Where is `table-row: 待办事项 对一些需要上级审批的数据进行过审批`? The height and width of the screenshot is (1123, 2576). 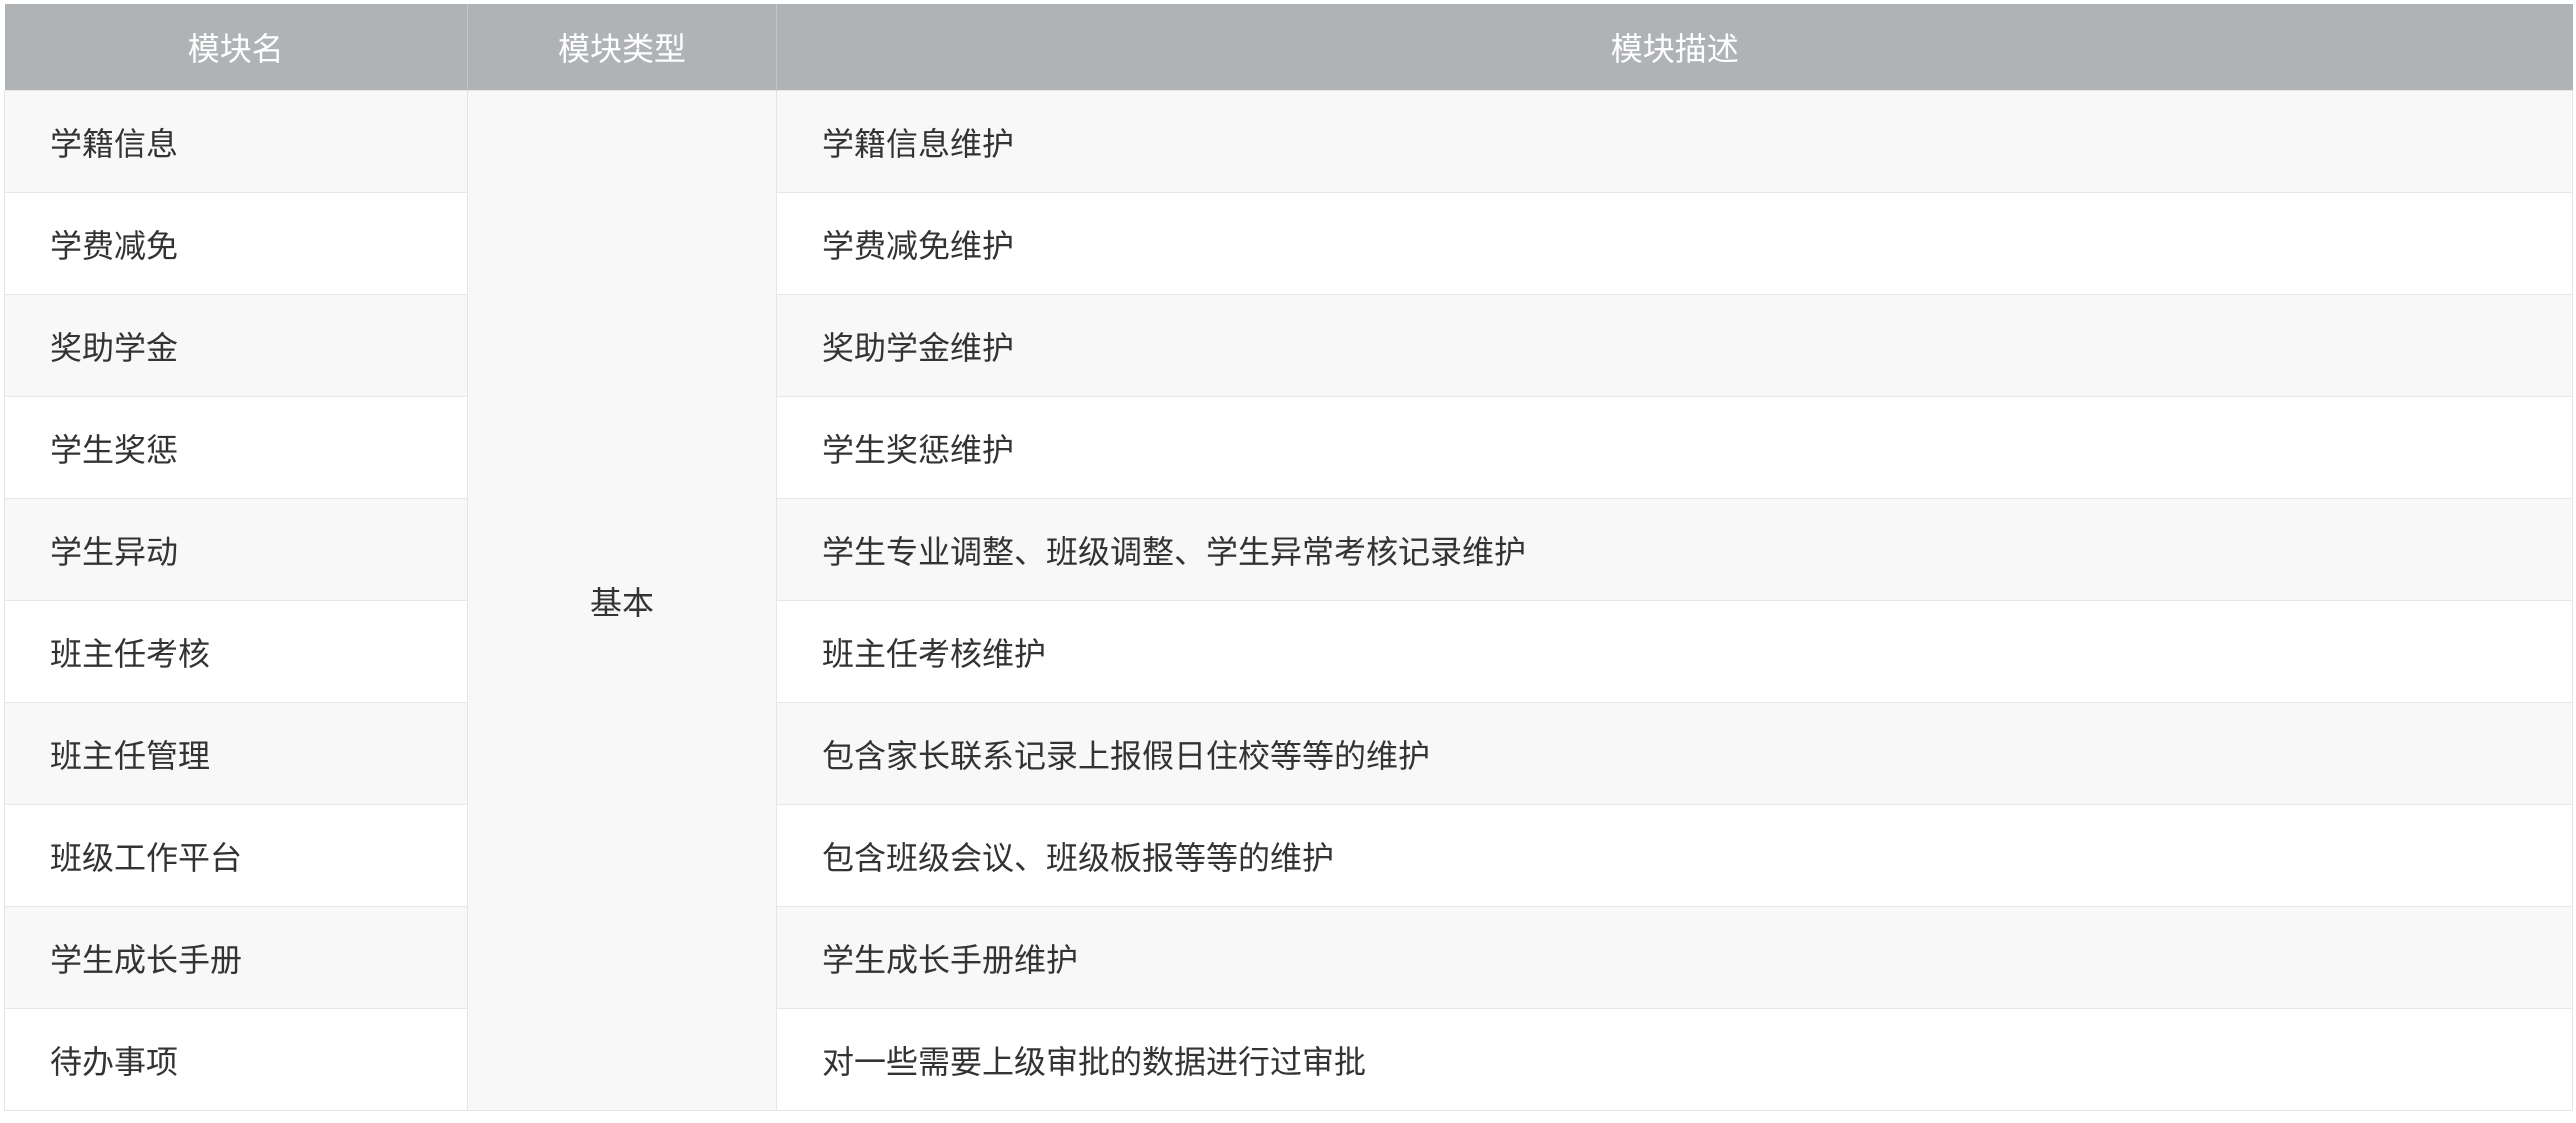 table-row: 待办事项 对一些需要上级审批的数据进行过审批 is located at coordinates (1288, 1059).